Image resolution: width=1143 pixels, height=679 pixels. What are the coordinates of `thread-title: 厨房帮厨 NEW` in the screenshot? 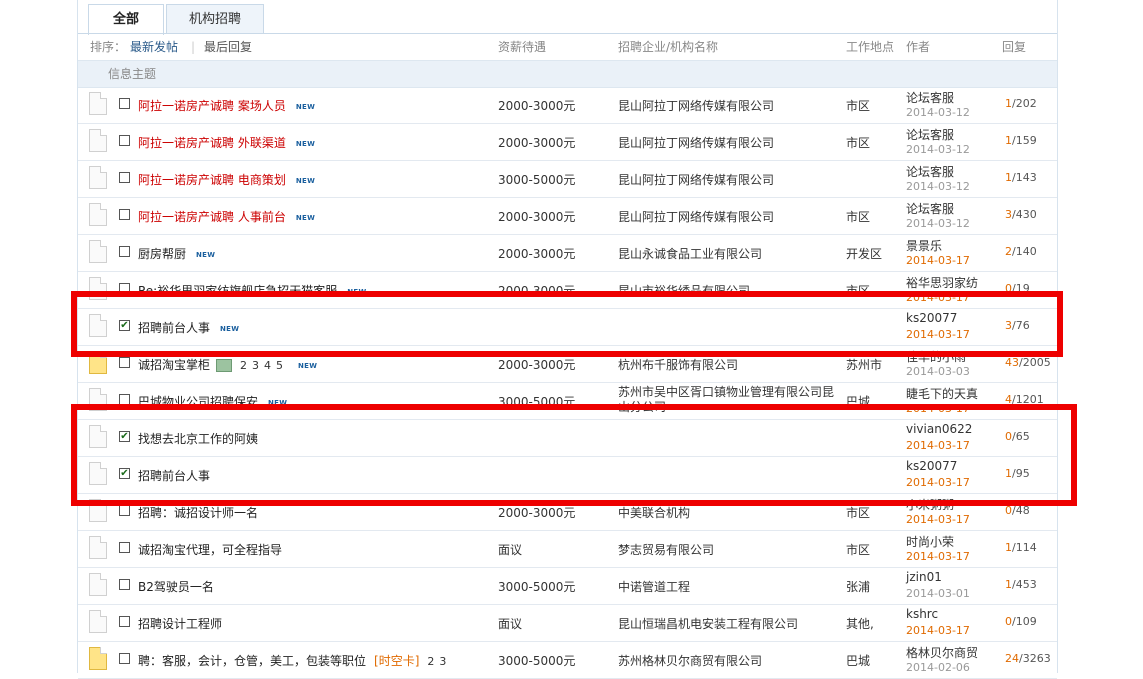 It's located at (176, 253).